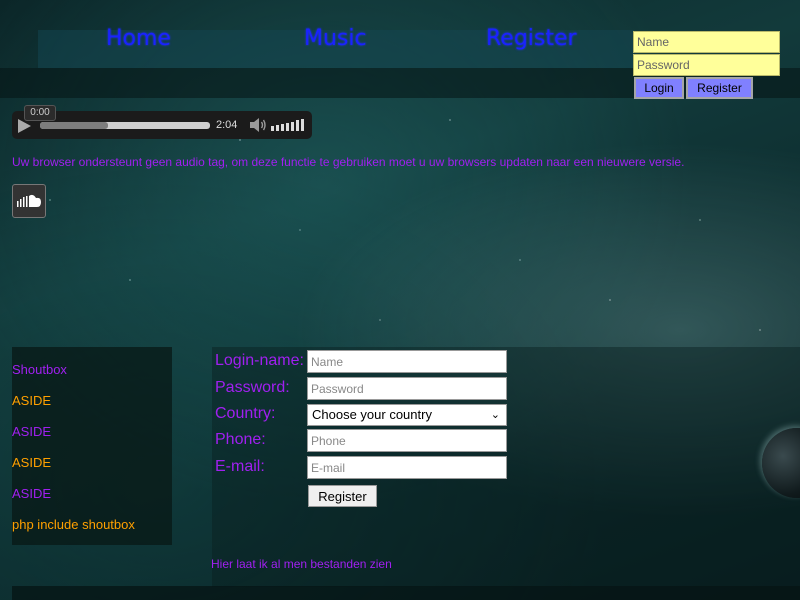  Describe the element at coordinates (73, 524) in the screenshot. I see `aside-item-php-include: php include shoutbox` at that location.